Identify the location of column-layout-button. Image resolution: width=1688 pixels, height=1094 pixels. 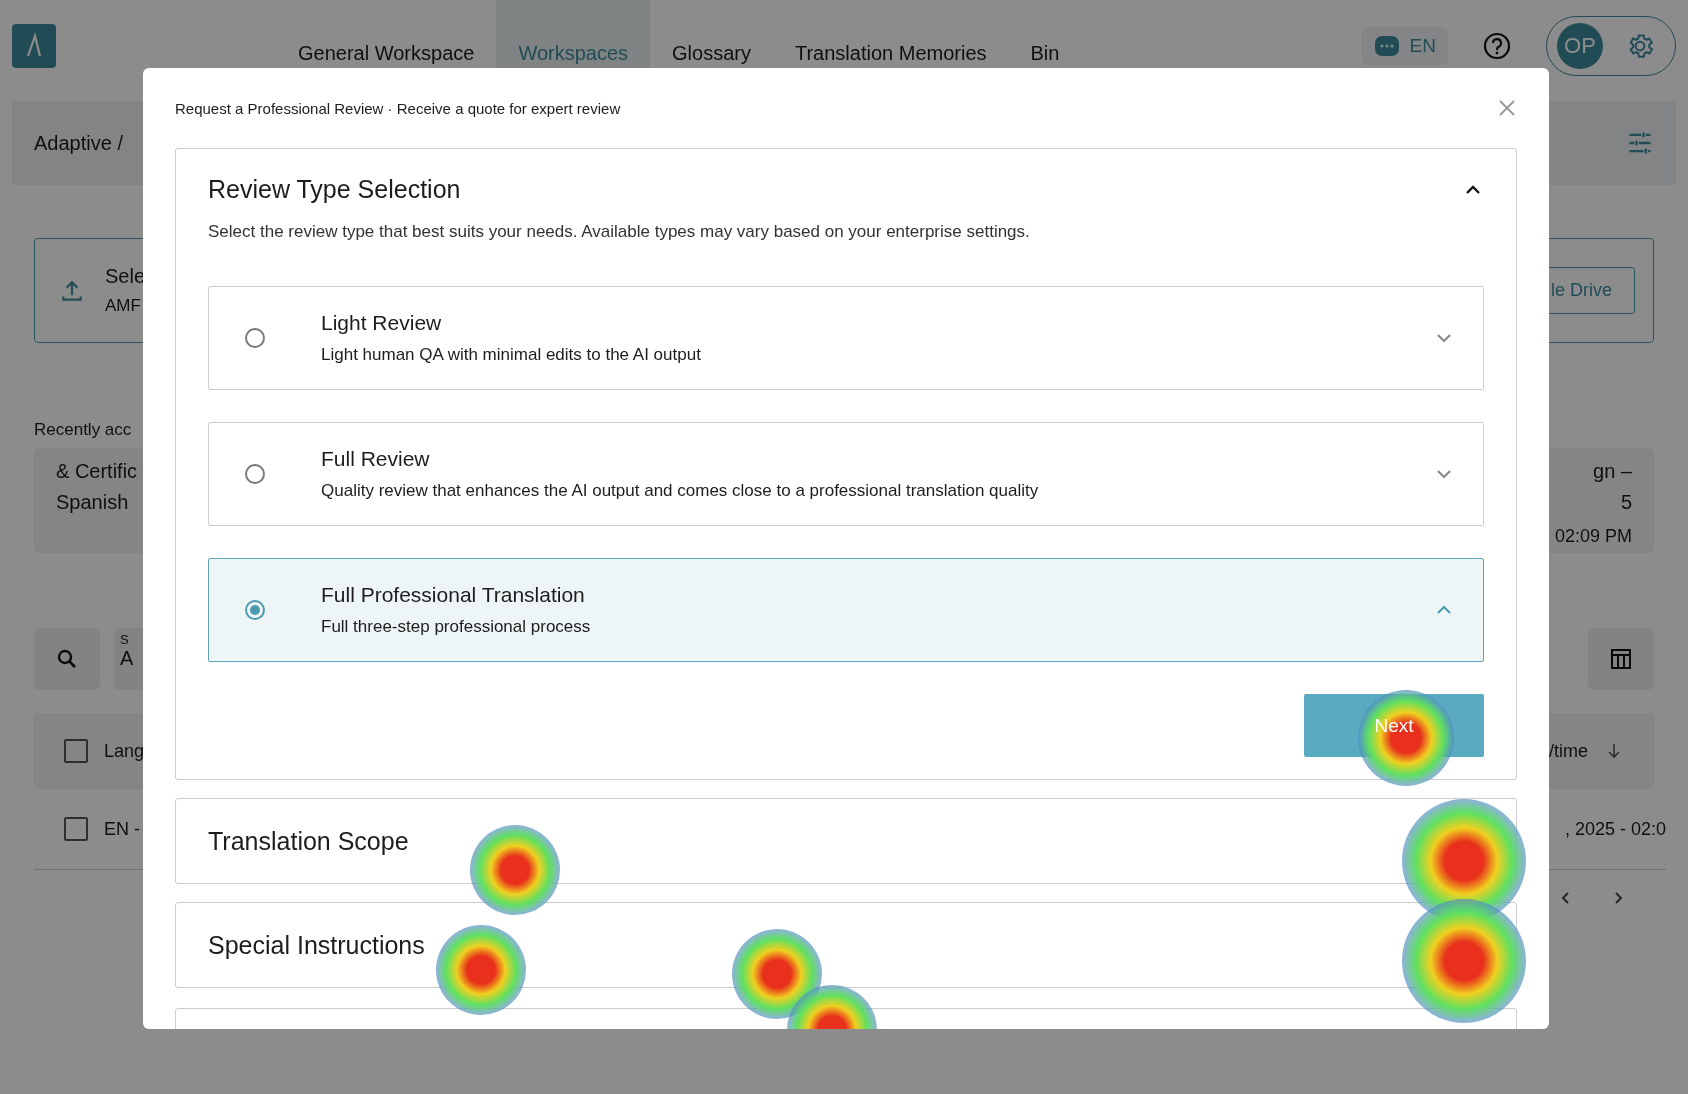
(1621, 659).